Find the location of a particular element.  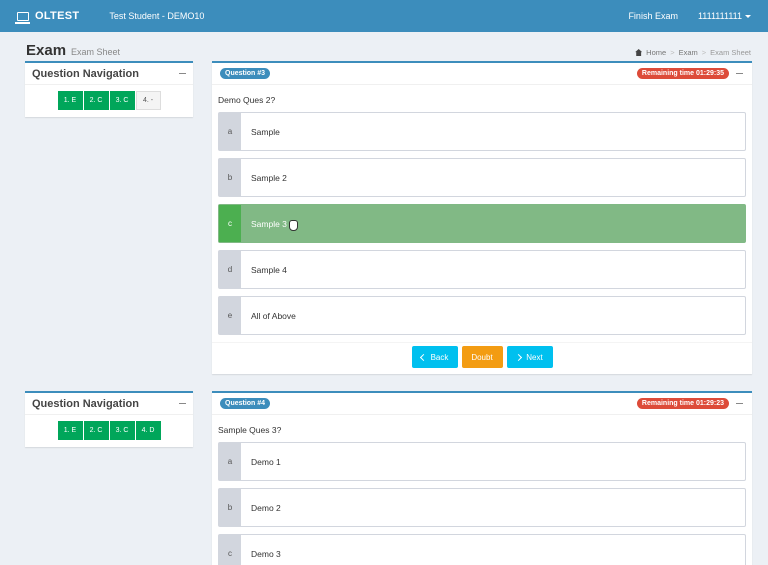

laptop-icon is located at coordinates (22, 17).